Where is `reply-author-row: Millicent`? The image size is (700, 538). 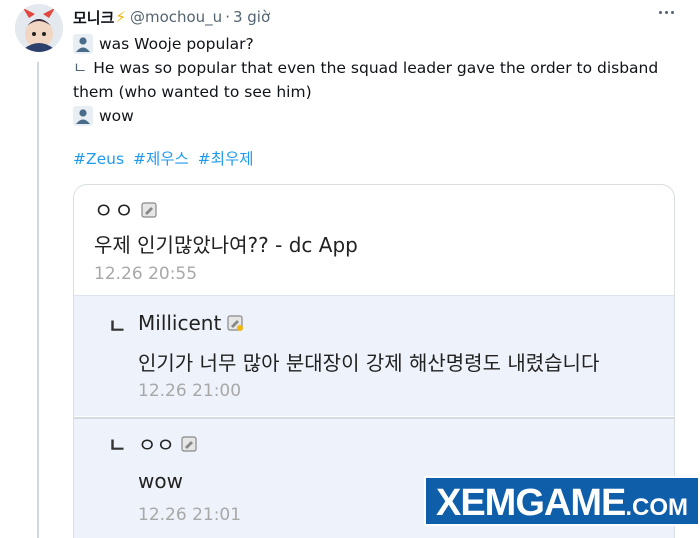 reply-author-row: Millicent is located at coordinates (191, 323).